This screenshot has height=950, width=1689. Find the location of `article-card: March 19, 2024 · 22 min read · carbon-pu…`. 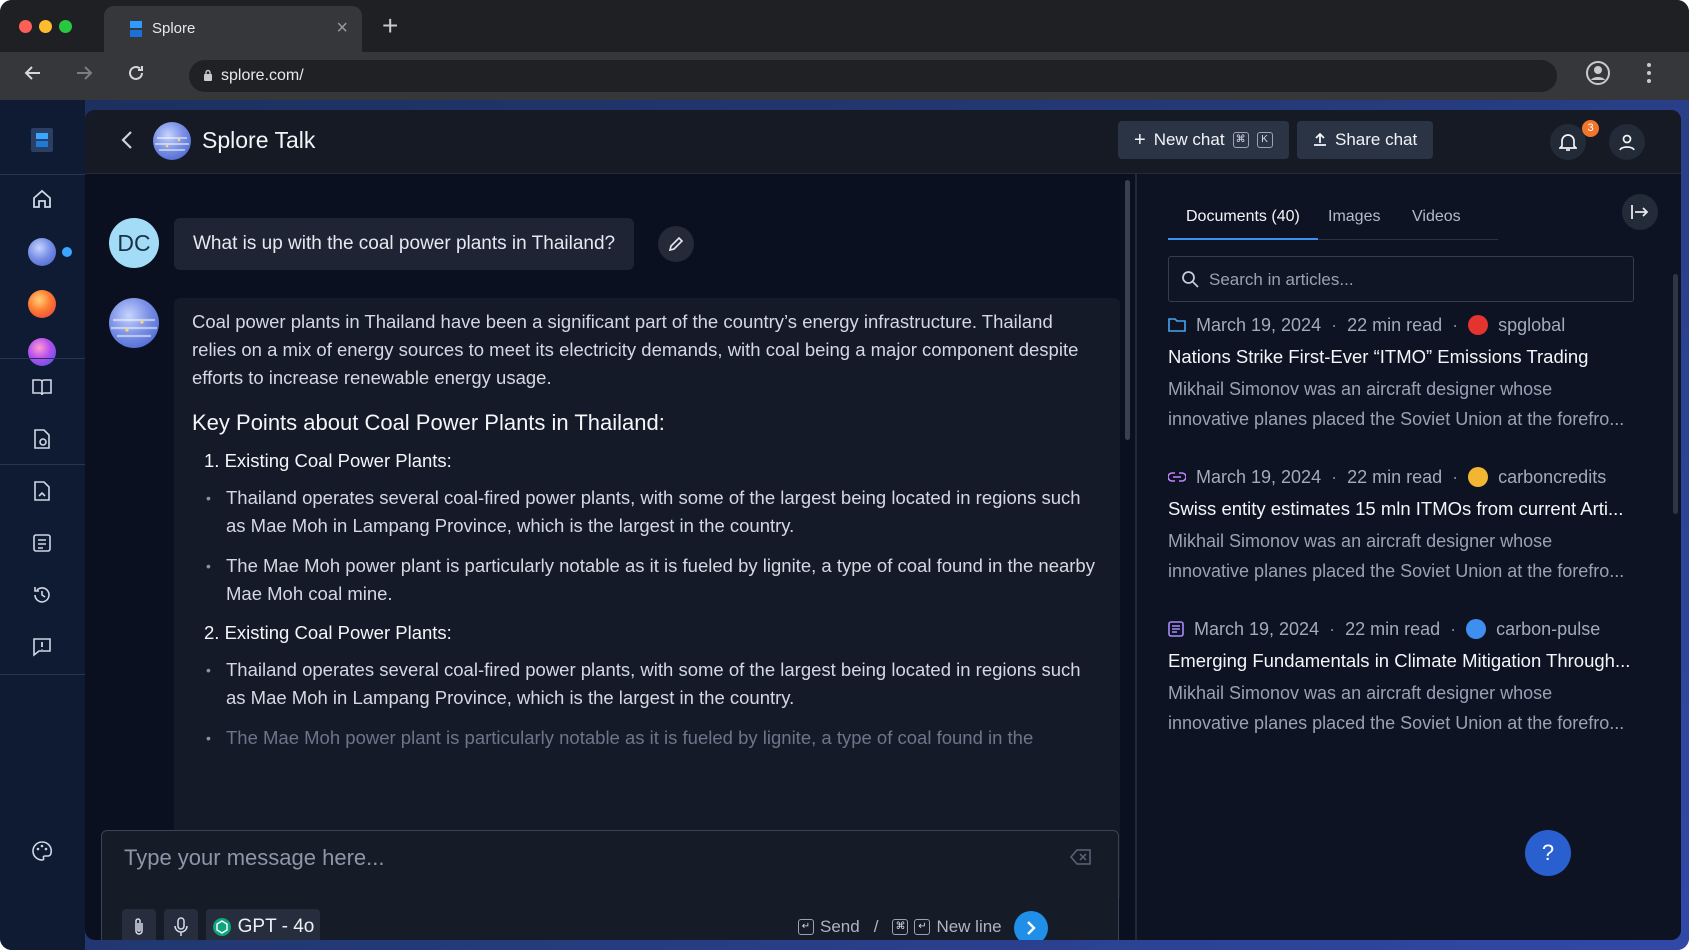

article-card: March 19, 2024 · 22 min read · carbon-pu… is located at coordinates (1403, 677).